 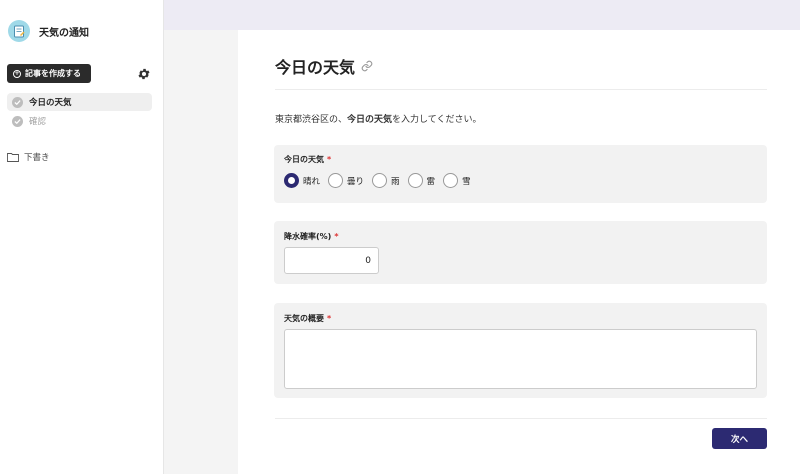 What do you see at coordinates (144, 74) in the screenshot?
I see `gear-icon` at bounding box center [144, 74].